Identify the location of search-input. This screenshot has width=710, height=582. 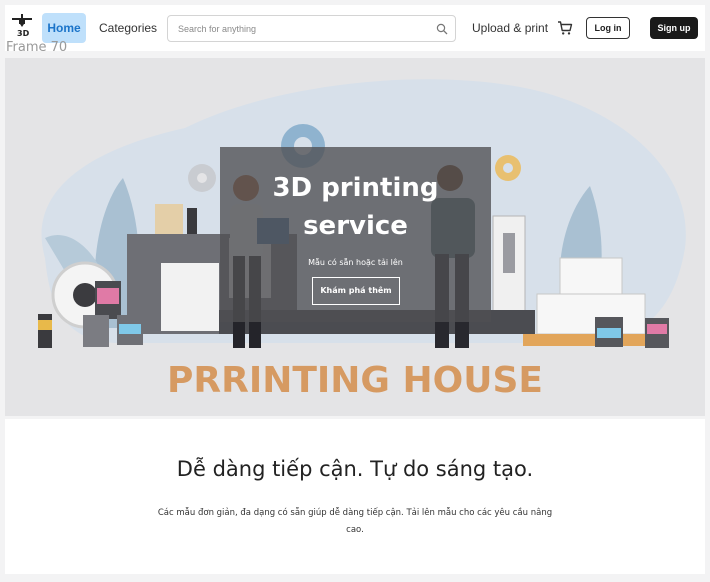
(303, 29).